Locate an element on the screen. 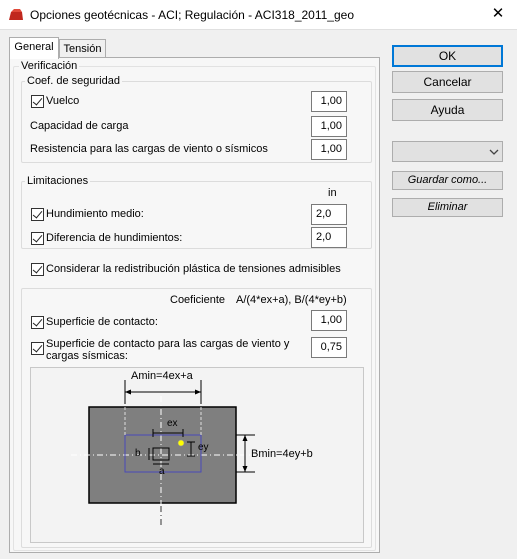  eliminar-button: Eliminar is located at coordinates (447, 207).